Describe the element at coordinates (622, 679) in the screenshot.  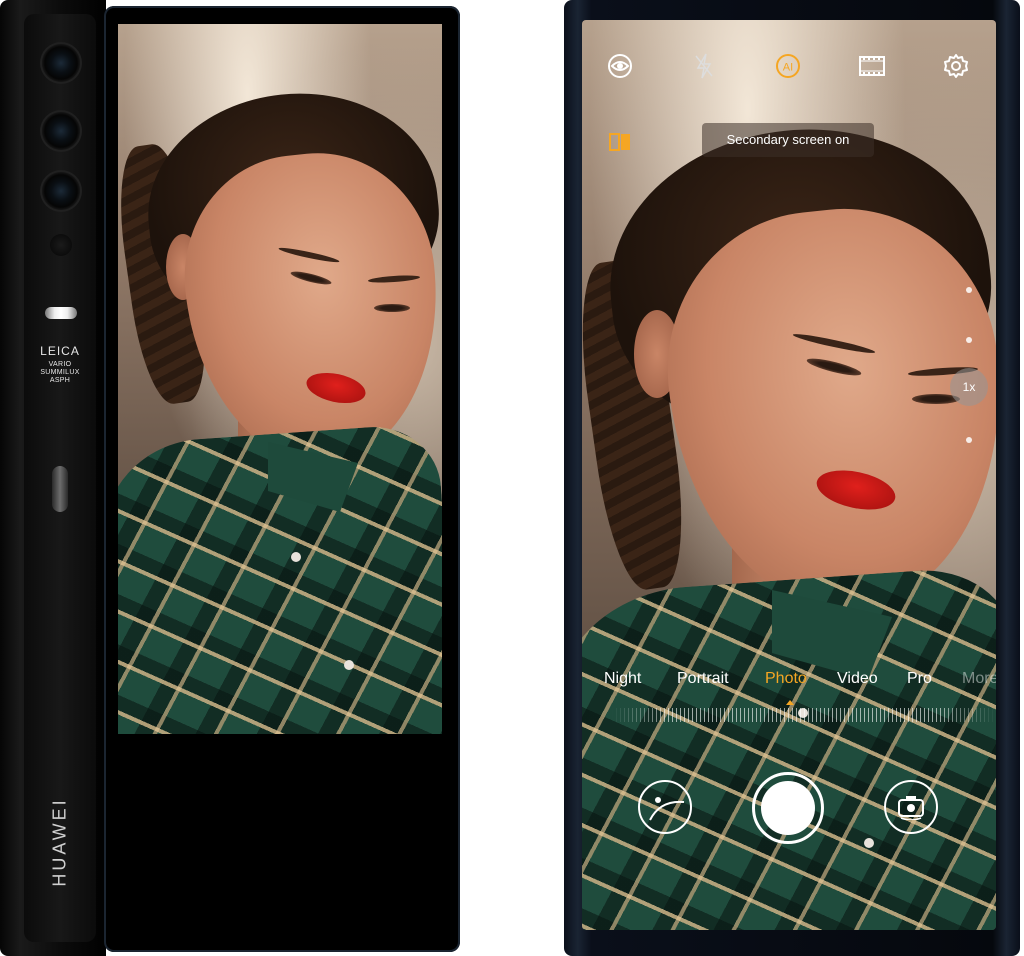
I see `mode-night: Night` at that location.